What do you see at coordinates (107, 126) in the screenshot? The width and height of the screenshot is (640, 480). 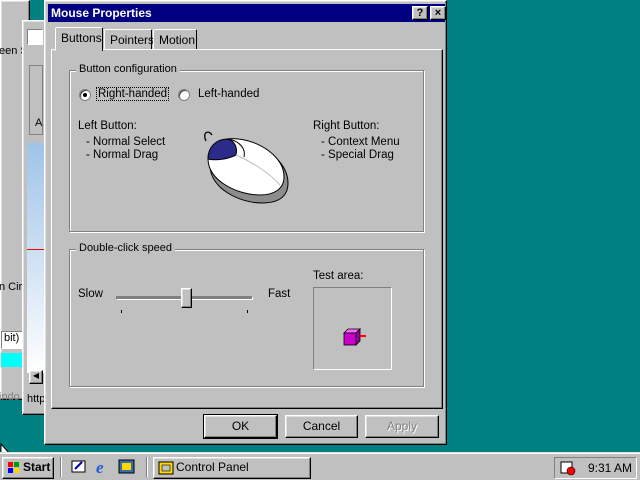 I see `left-button-heading: Left Button:` at bounding box center [107, 126].